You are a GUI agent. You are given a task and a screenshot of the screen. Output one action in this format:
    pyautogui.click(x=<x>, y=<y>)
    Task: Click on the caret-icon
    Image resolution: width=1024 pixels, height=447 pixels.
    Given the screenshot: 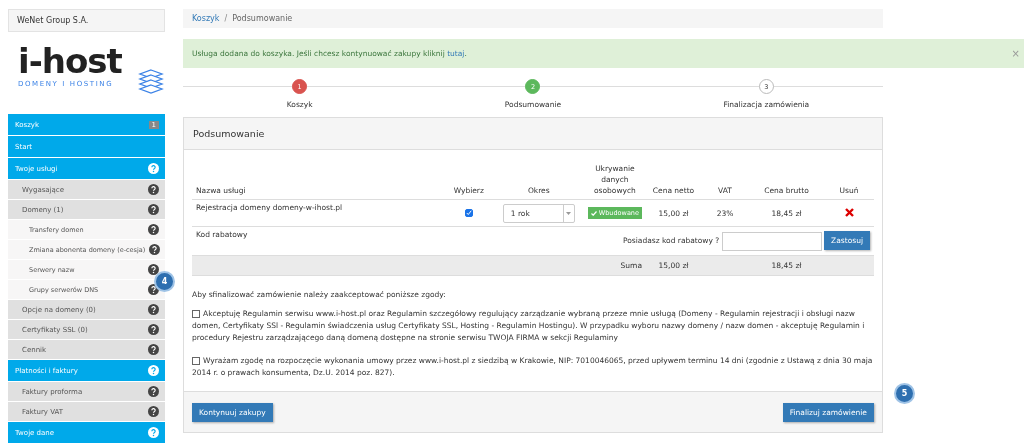 What is the action you would take?
    pyautogui.click(x=569, y=213)
    